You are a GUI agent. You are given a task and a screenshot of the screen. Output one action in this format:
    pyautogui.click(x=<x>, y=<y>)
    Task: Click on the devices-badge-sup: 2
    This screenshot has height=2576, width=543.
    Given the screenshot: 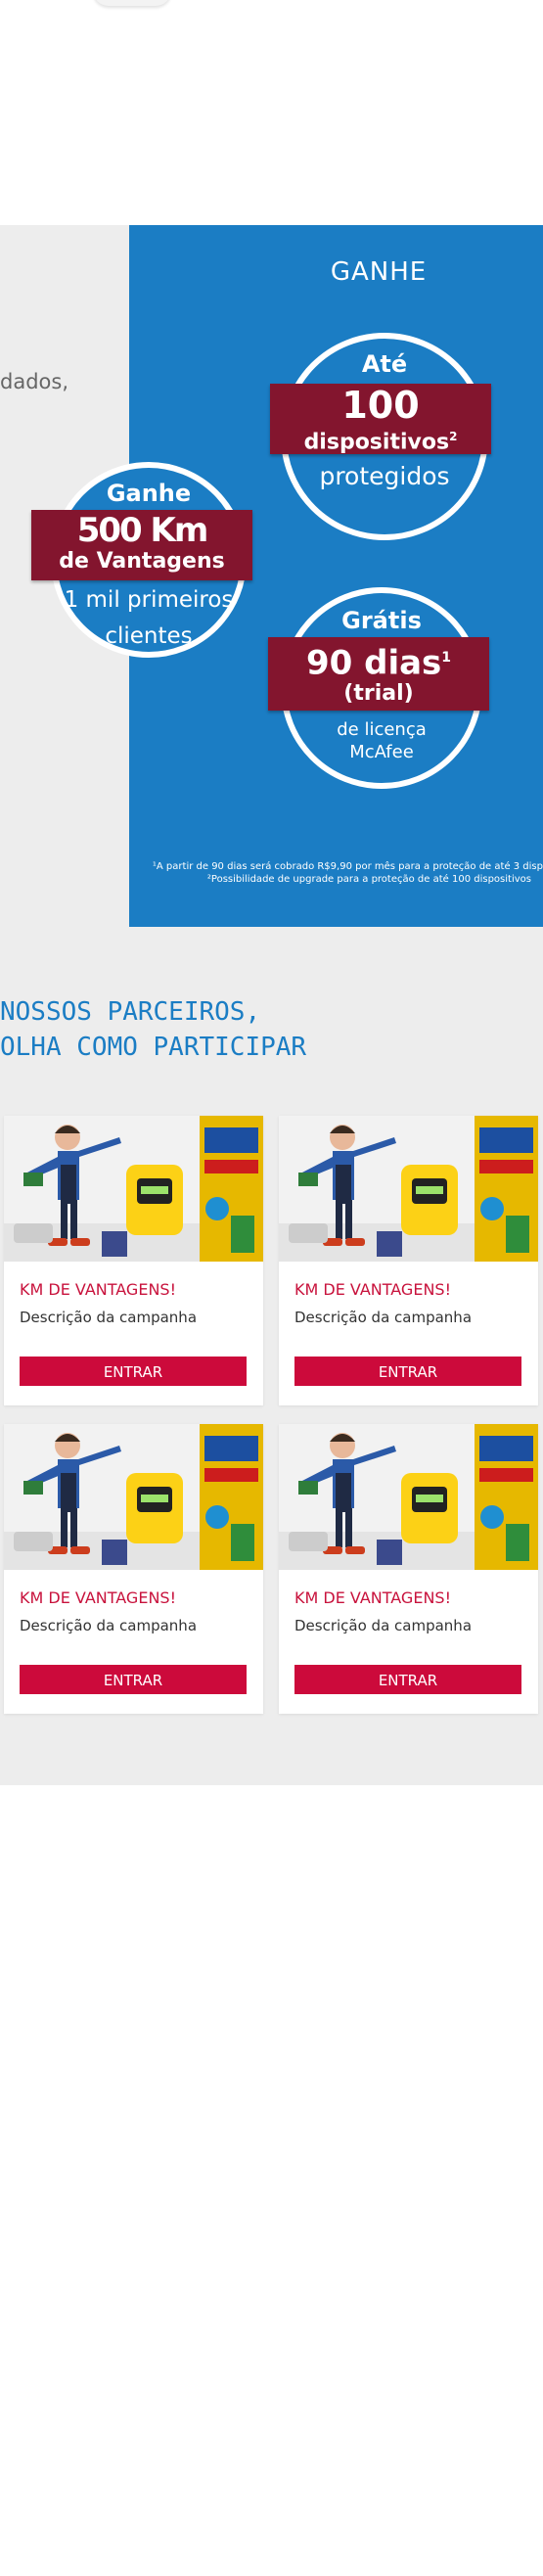 What is the action you would take?
    pyautogui.click(x=453, y=436)
    